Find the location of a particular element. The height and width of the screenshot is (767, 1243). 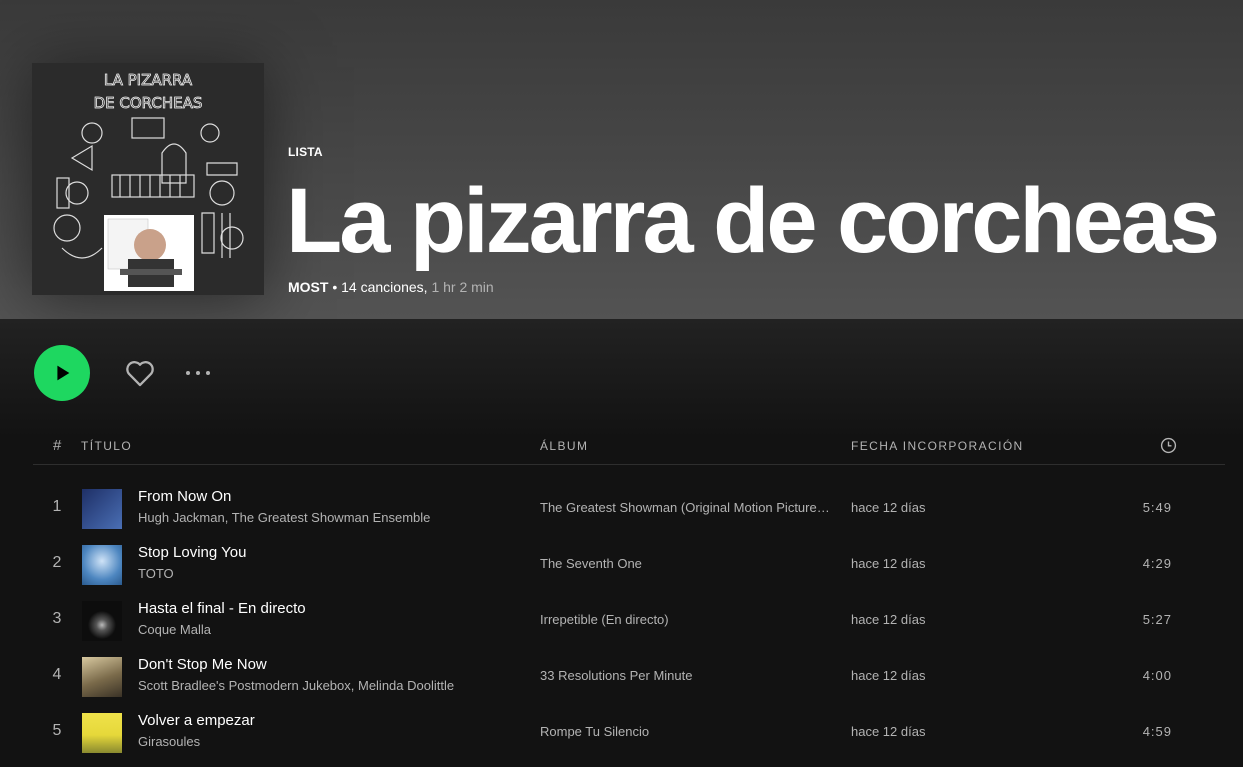

column-header-duration is located at coordinates (1168, 447).